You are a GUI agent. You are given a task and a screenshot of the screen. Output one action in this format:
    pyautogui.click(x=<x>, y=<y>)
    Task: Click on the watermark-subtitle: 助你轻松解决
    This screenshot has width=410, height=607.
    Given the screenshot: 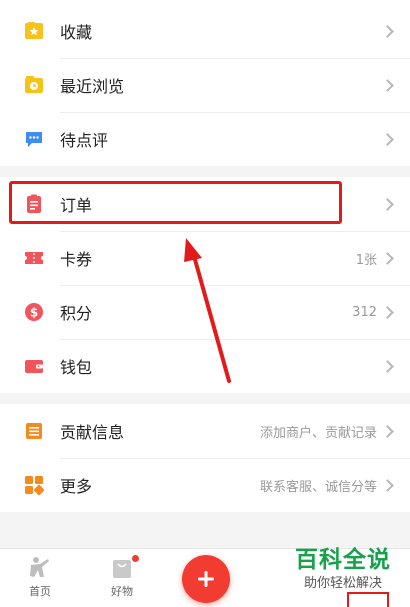 What is the action you would take?
    pyautogui.click(x=342, y=583)
    